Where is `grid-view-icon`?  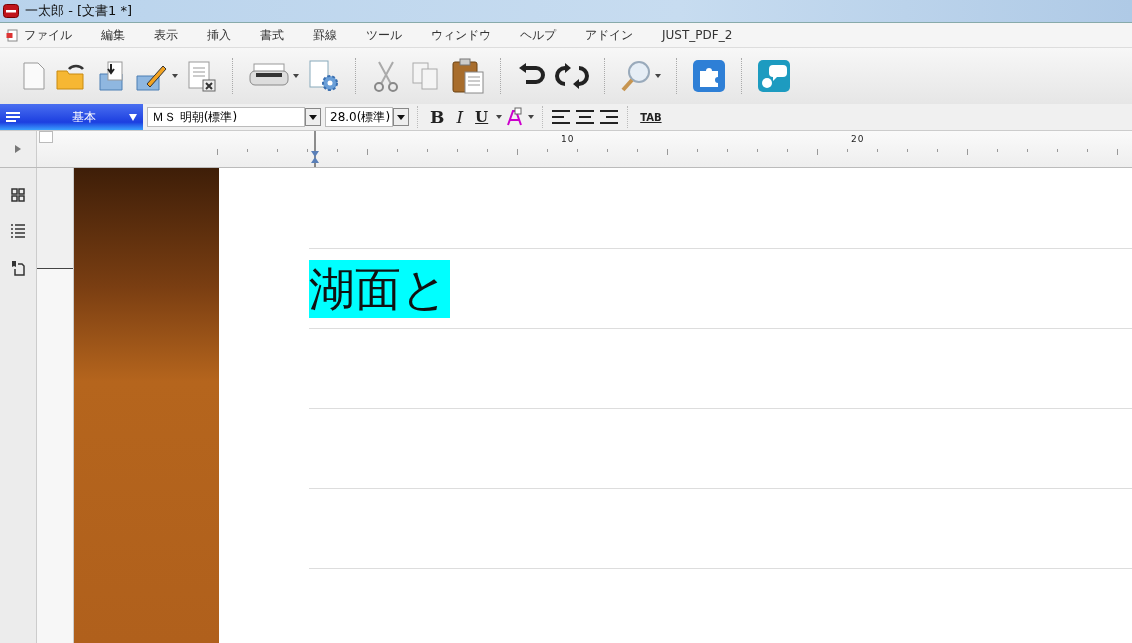
grid-view-icon is located at coordinates (18, 195).